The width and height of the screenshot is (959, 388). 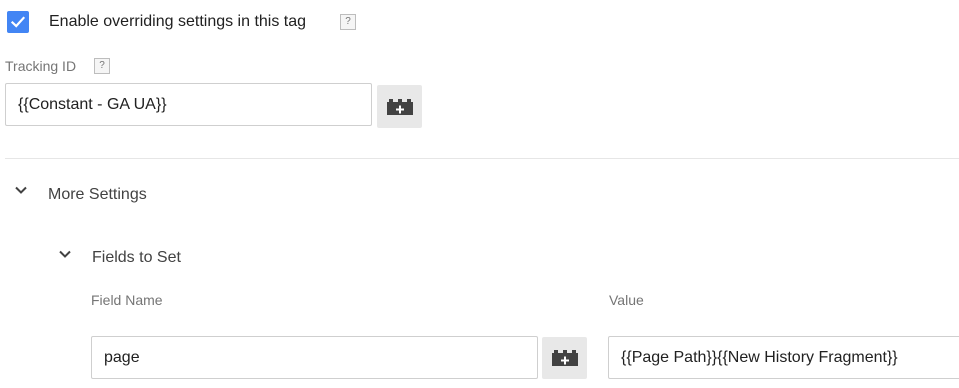 I want to click on field-name-input: page, so click(x=314, y=357).